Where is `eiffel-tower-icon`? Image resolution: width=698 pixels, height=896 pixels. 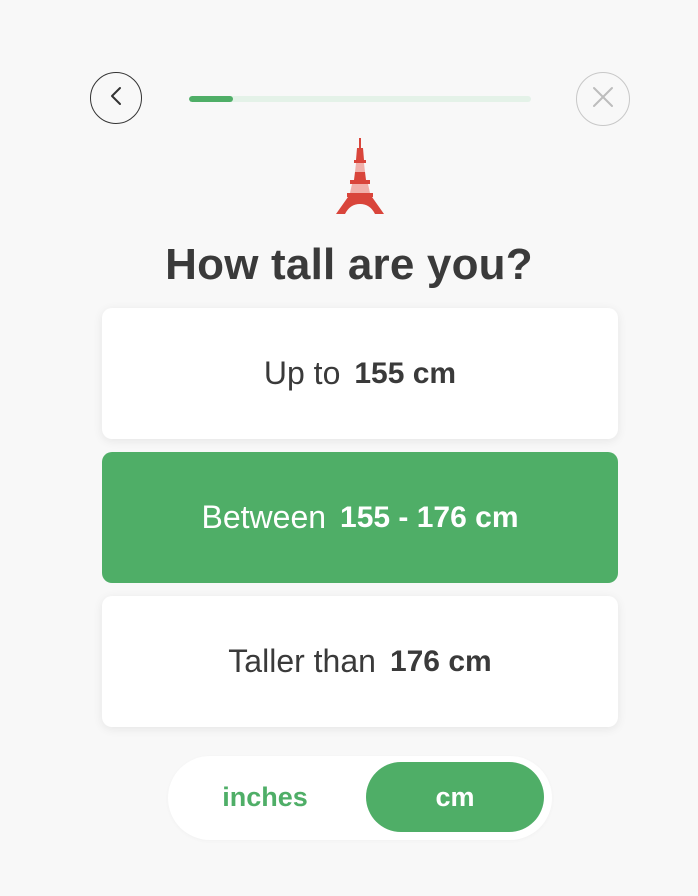
eiffel-tower-icon is located at coordinates (360, 177).